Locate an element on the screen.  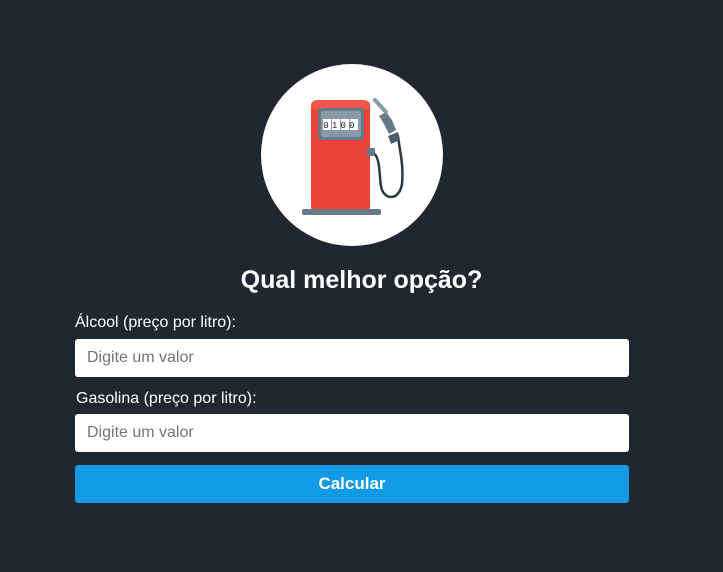
gasolina-label: Gasolina (preço por litro): is located at coordinates (166, 398).